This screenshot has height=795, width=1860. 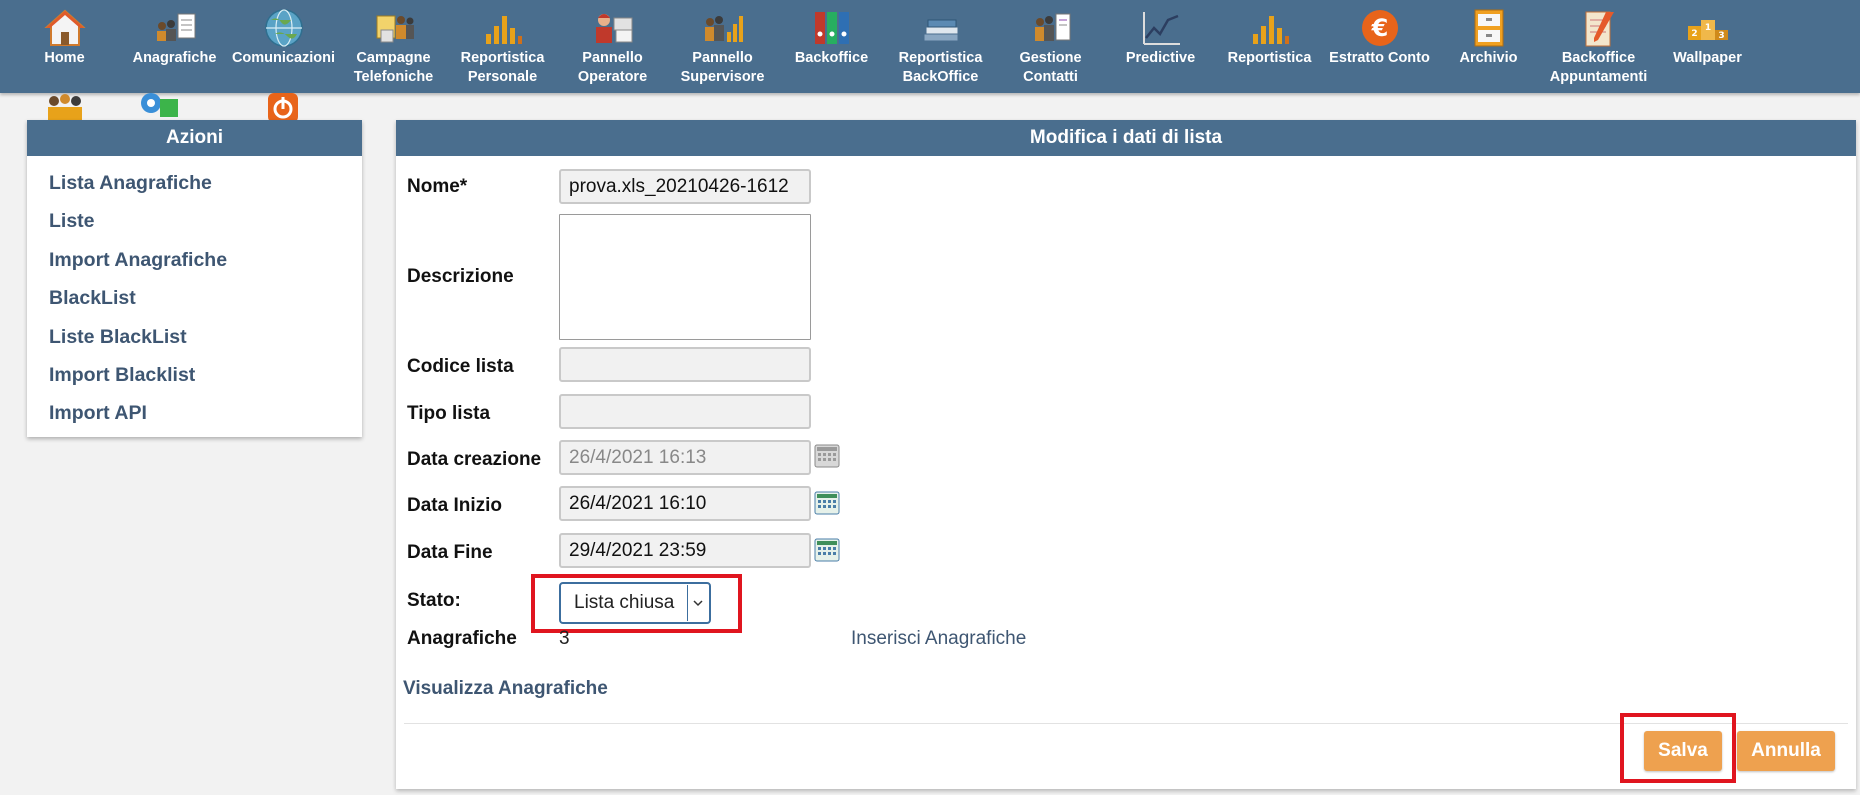 I want to click on nav-pannello-supervisore: Pannello Supervisore, so click(x=722, y=47).